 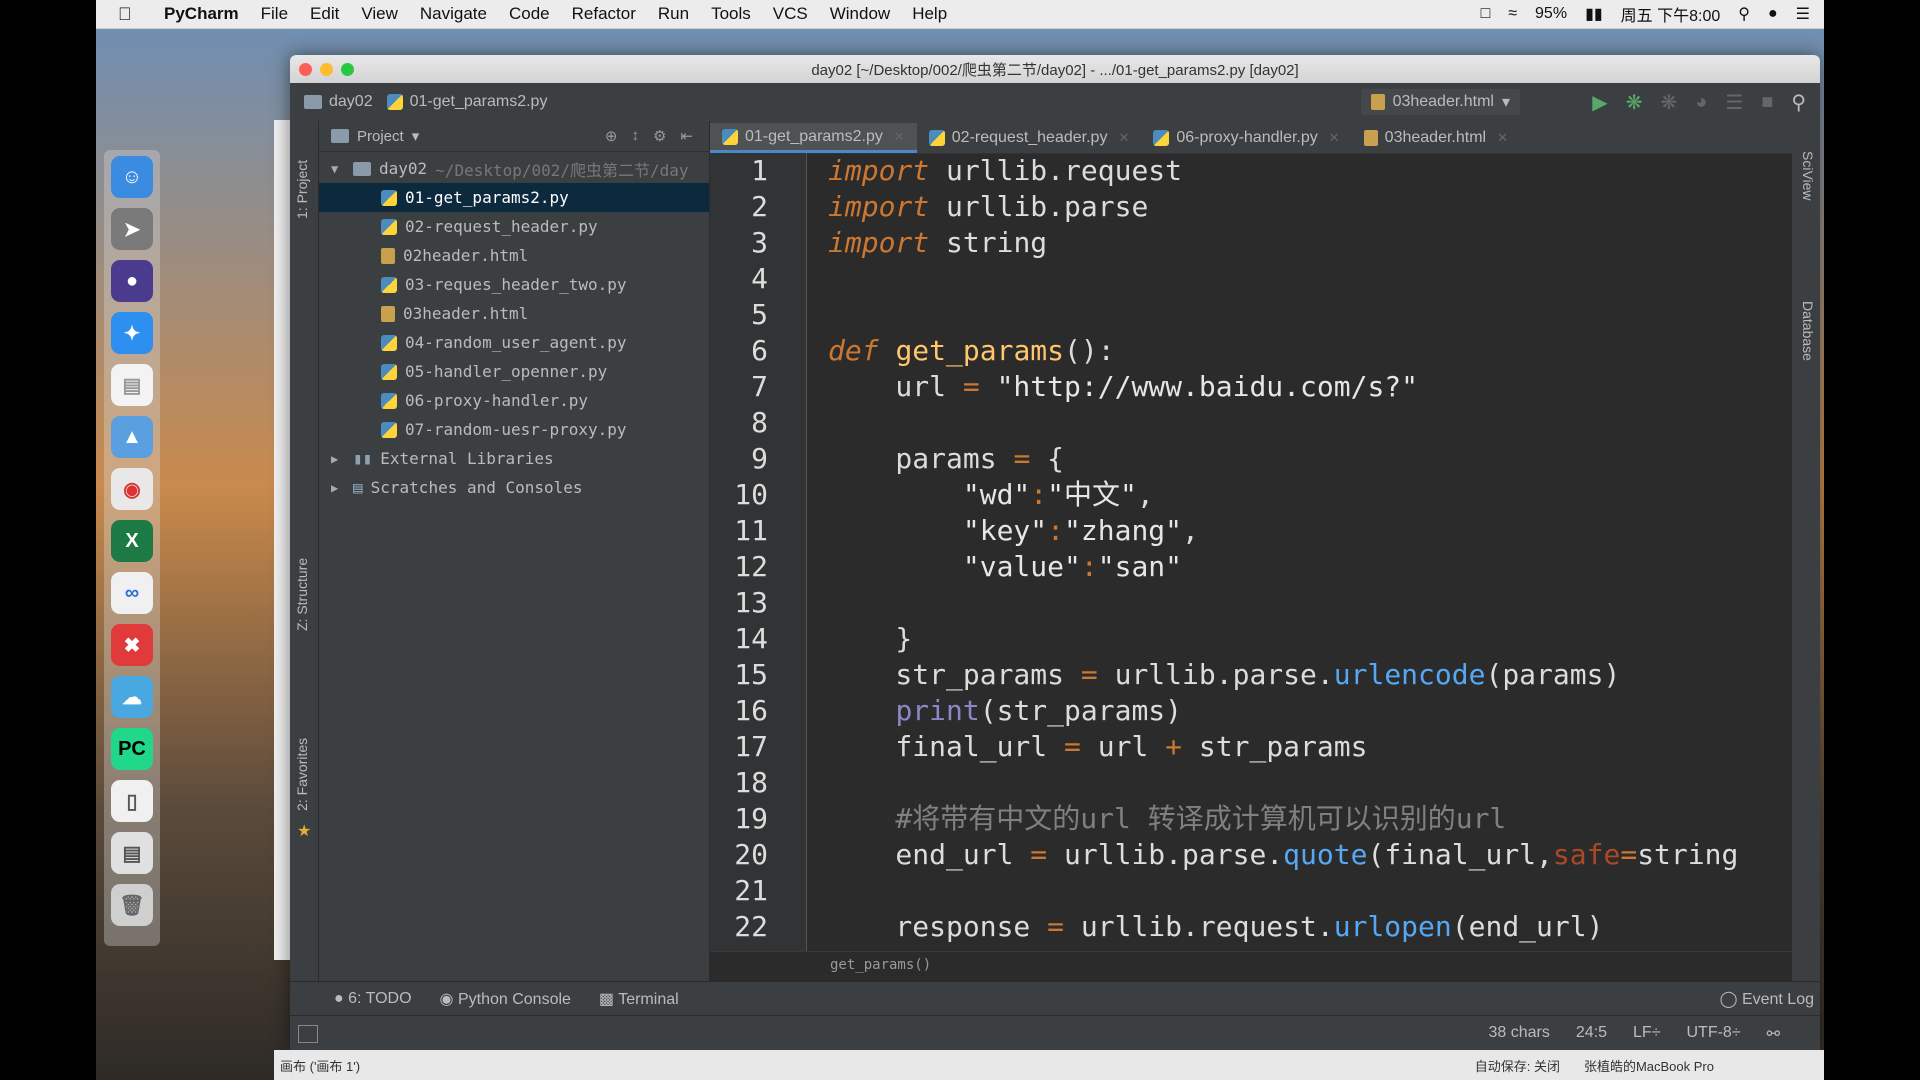 I want to click on tool-window-structure: Z: Structure, so click(x=302, y=594).